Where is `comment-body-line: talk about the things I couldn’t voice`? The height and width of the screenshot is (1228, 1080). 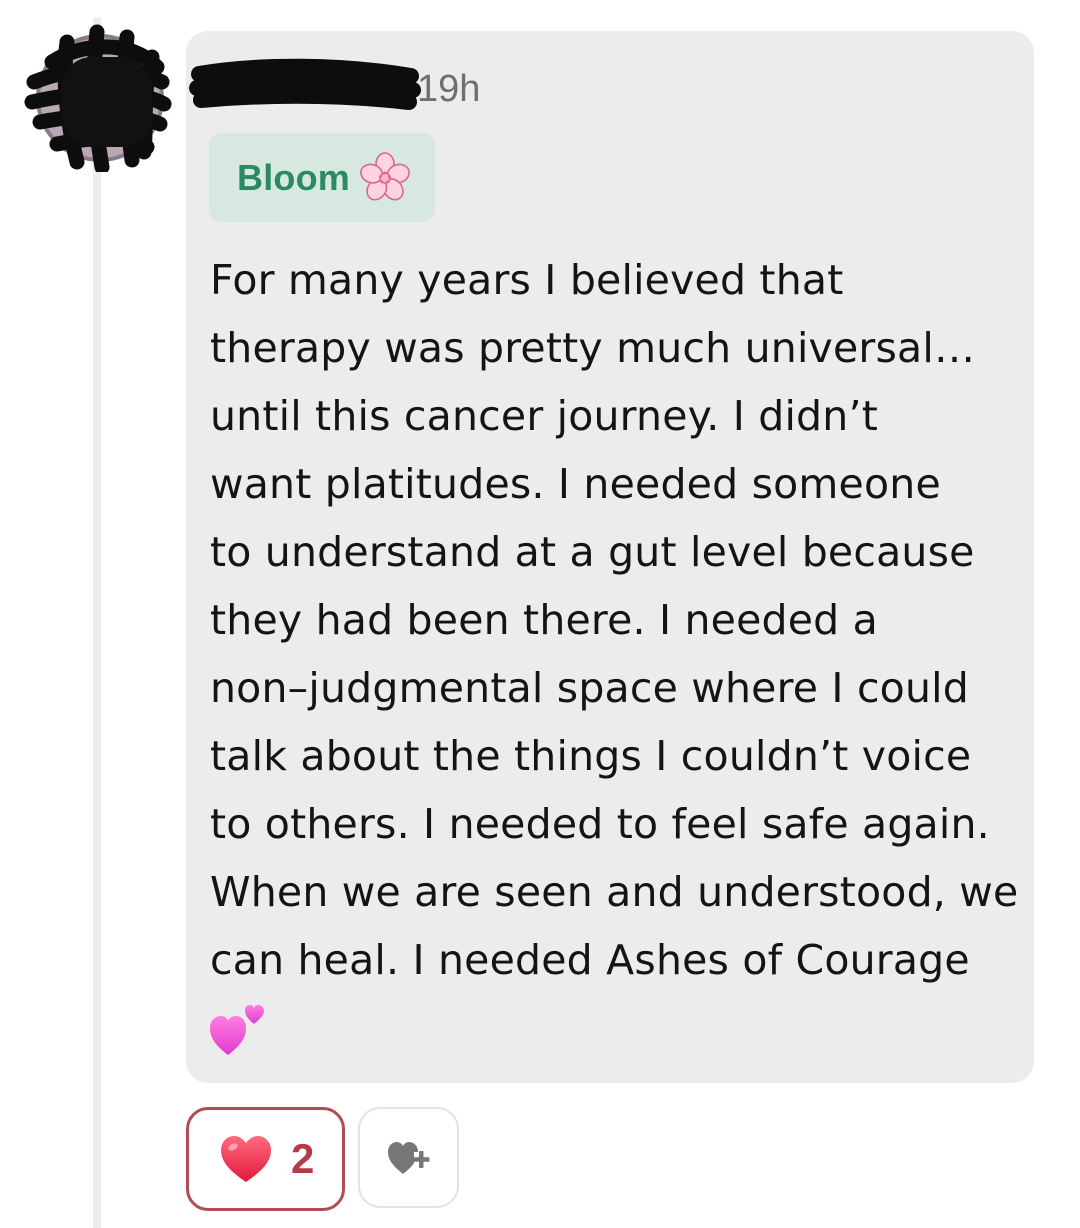
comment-body-line: talk about the things I couldn’t voice is located at coordinates (591, 756).